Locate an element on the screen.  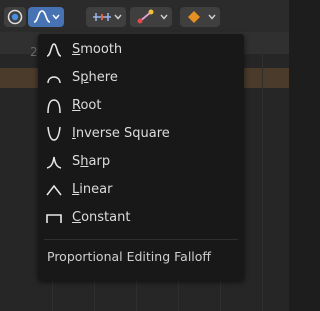
proportional-editing-toggle is located at coordinates (15, 17).